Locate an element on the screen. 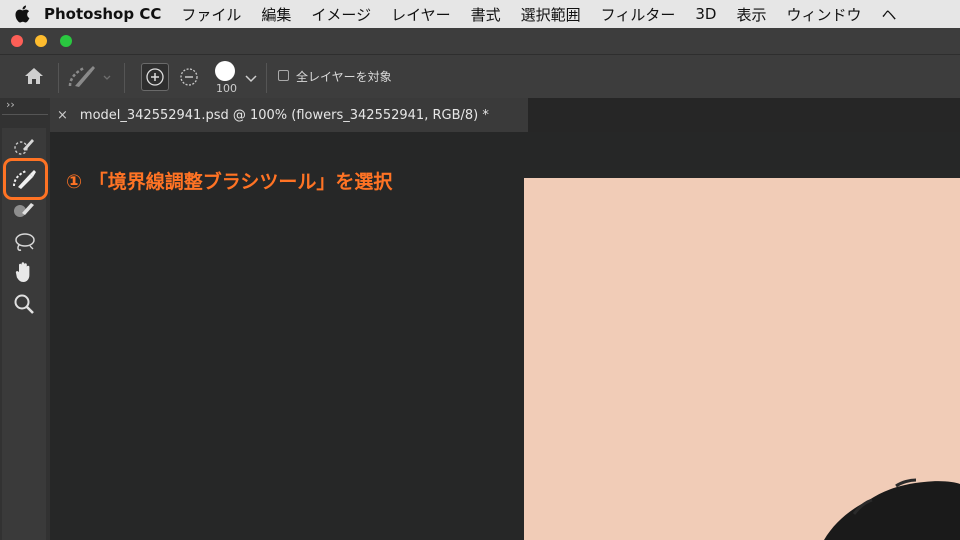  plus-circle-icon is located at coordinates (155, 77).